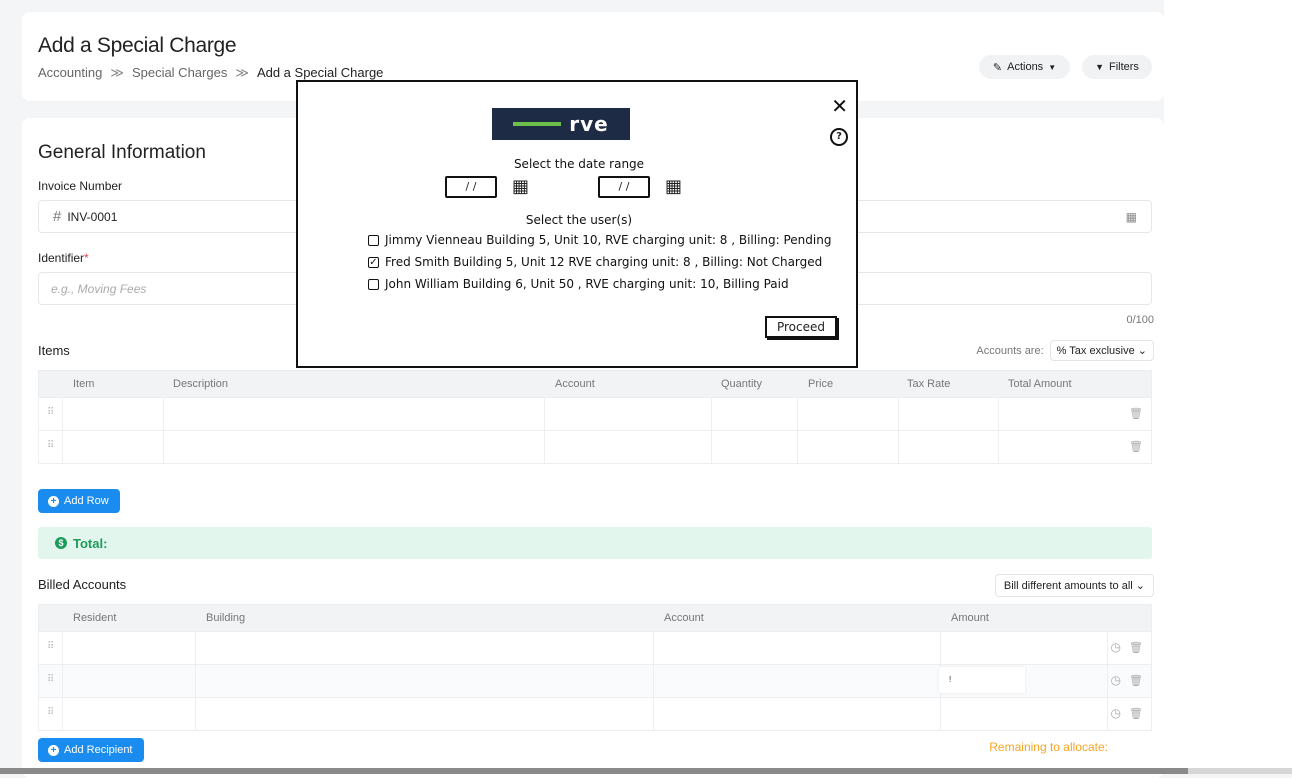  What do you see at coordinates (70, 72) in the screenshot?
I see `breadcrumb-accounting: Accounting` at bounding box center [70, 72].